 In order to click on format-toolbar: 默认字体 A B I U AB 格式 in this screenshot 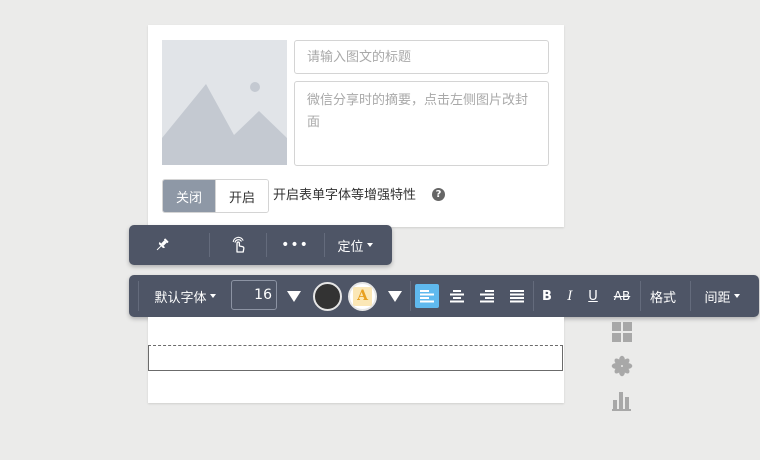, I will do `click(444, 296)`.